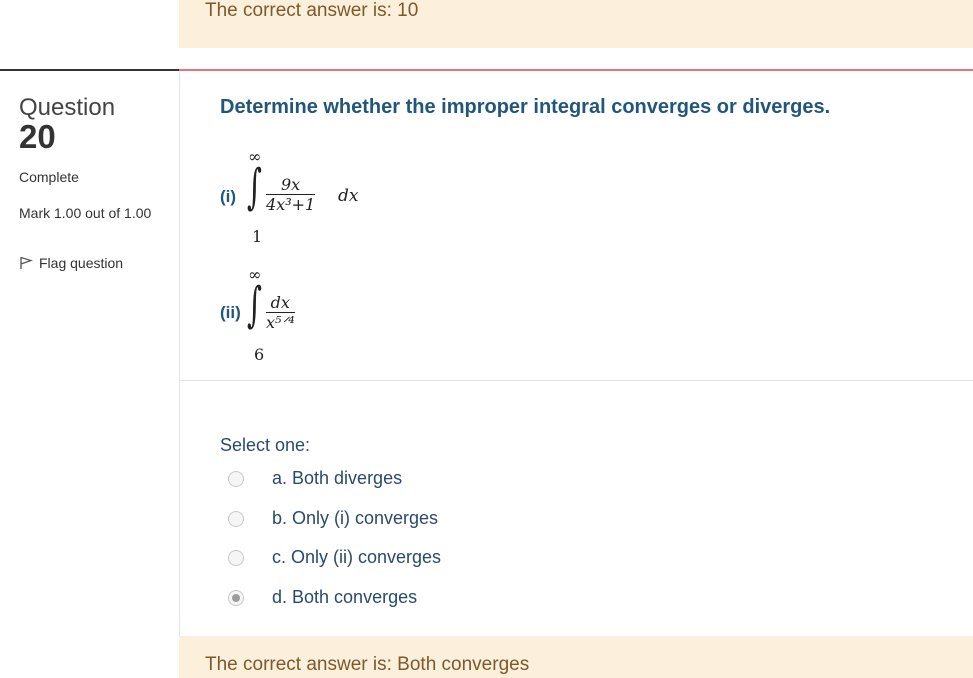 The height and width of the screenshot is (678, 973). I want to click on answer-option-a: a. Both diverges, so click(315, 478).